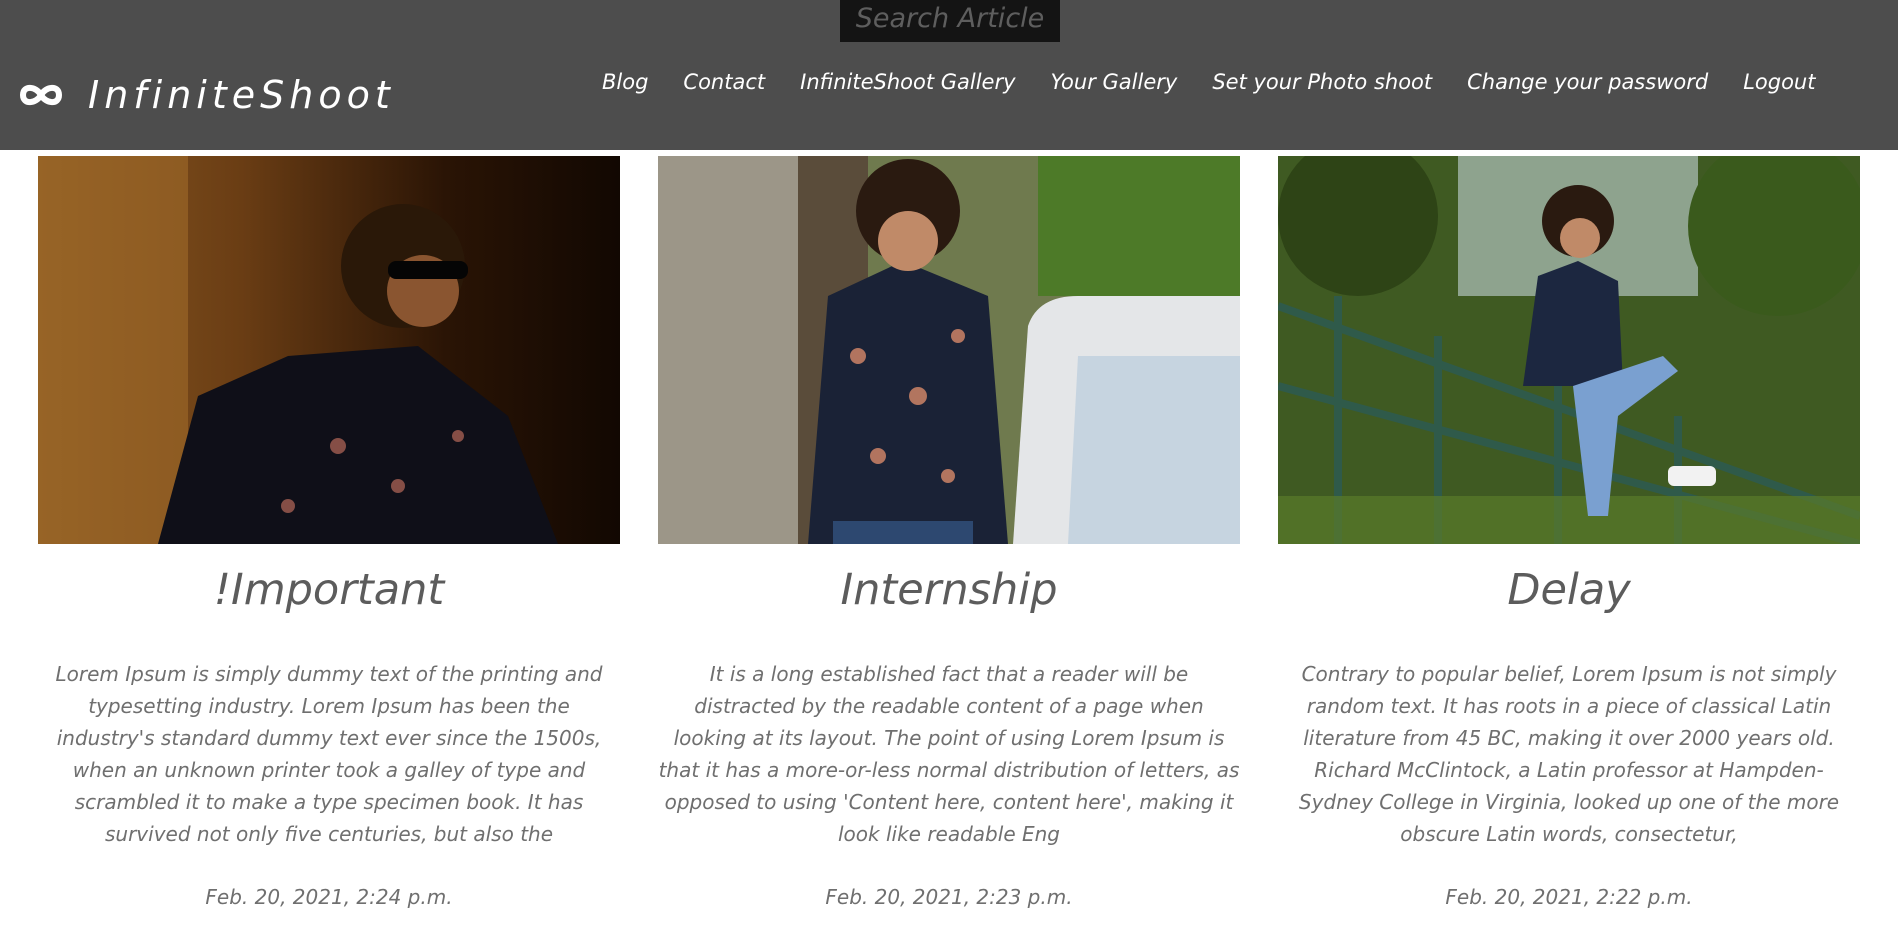 This screenshot has width=1898, height=939. What do you see at coordinates (949, 590) in the screenshot?
I see `article-title: Internship` at bounding box center [949, 590].